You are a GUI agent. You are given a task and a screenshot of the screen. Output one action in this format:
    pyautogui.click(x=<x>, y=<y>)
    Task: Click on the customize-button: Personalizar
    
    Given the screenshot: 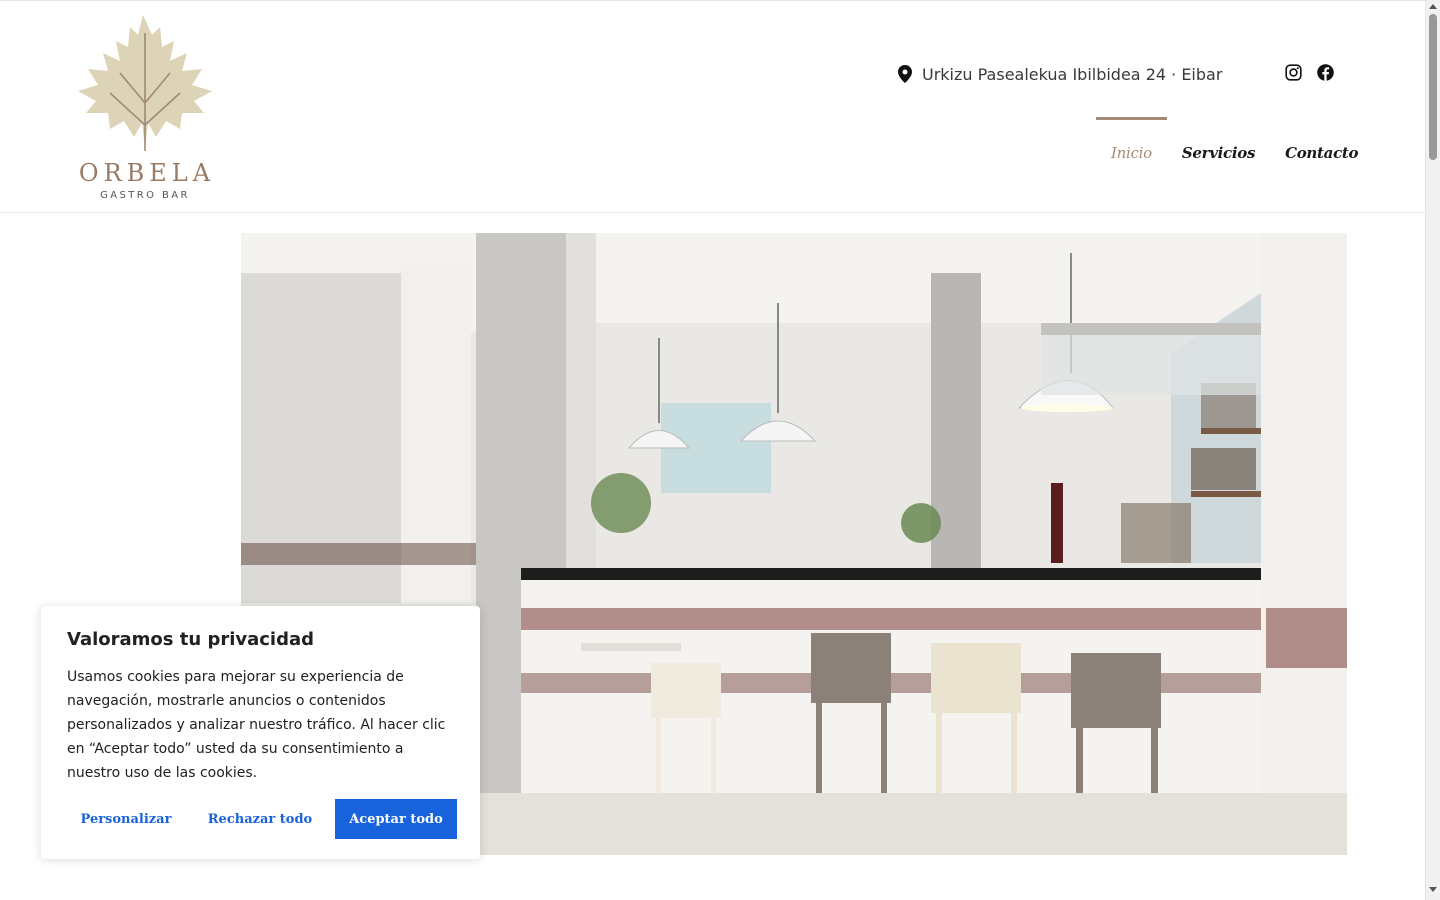 What is the action you would take?
    pyautogui.click(x=126, y=819)
    